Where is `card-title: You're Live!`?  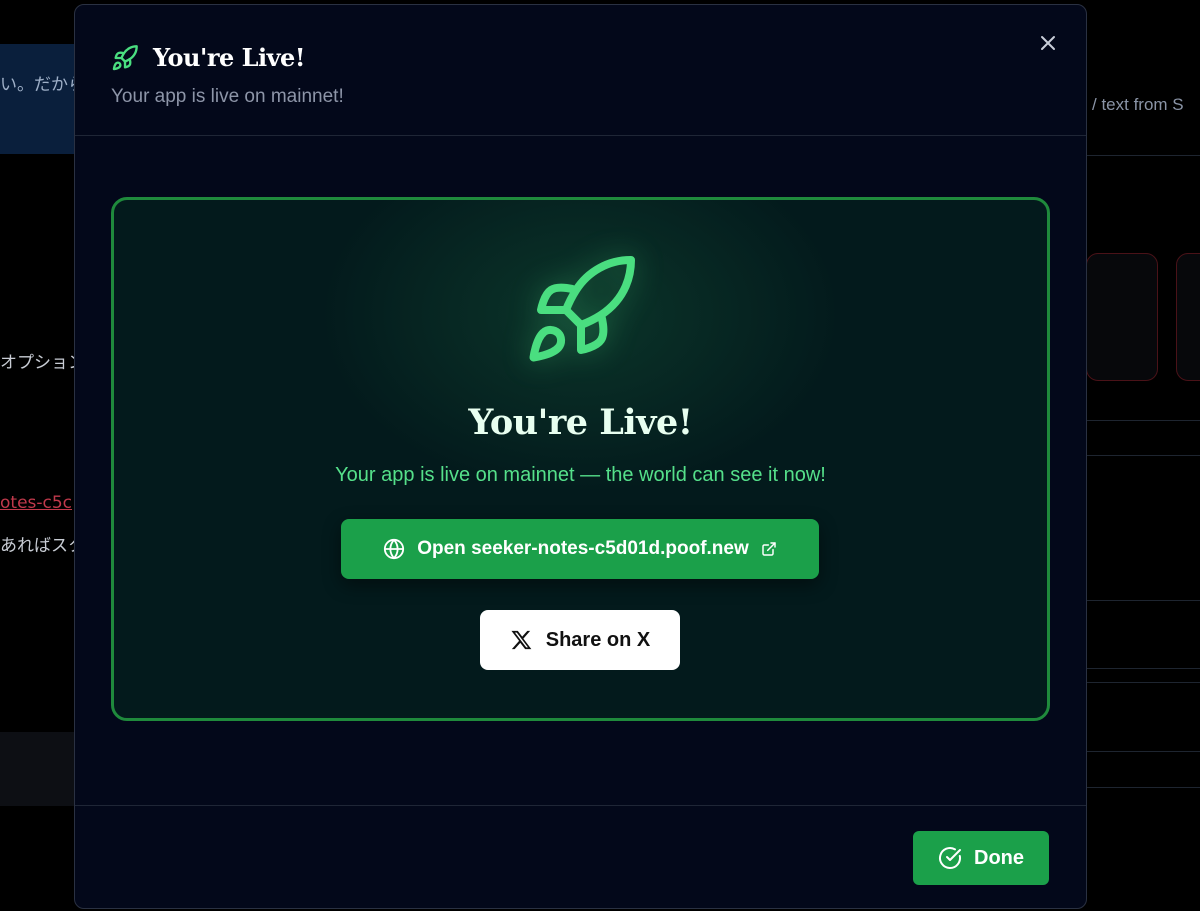
card-title: You're Live! is located at coordinates (580, 422).